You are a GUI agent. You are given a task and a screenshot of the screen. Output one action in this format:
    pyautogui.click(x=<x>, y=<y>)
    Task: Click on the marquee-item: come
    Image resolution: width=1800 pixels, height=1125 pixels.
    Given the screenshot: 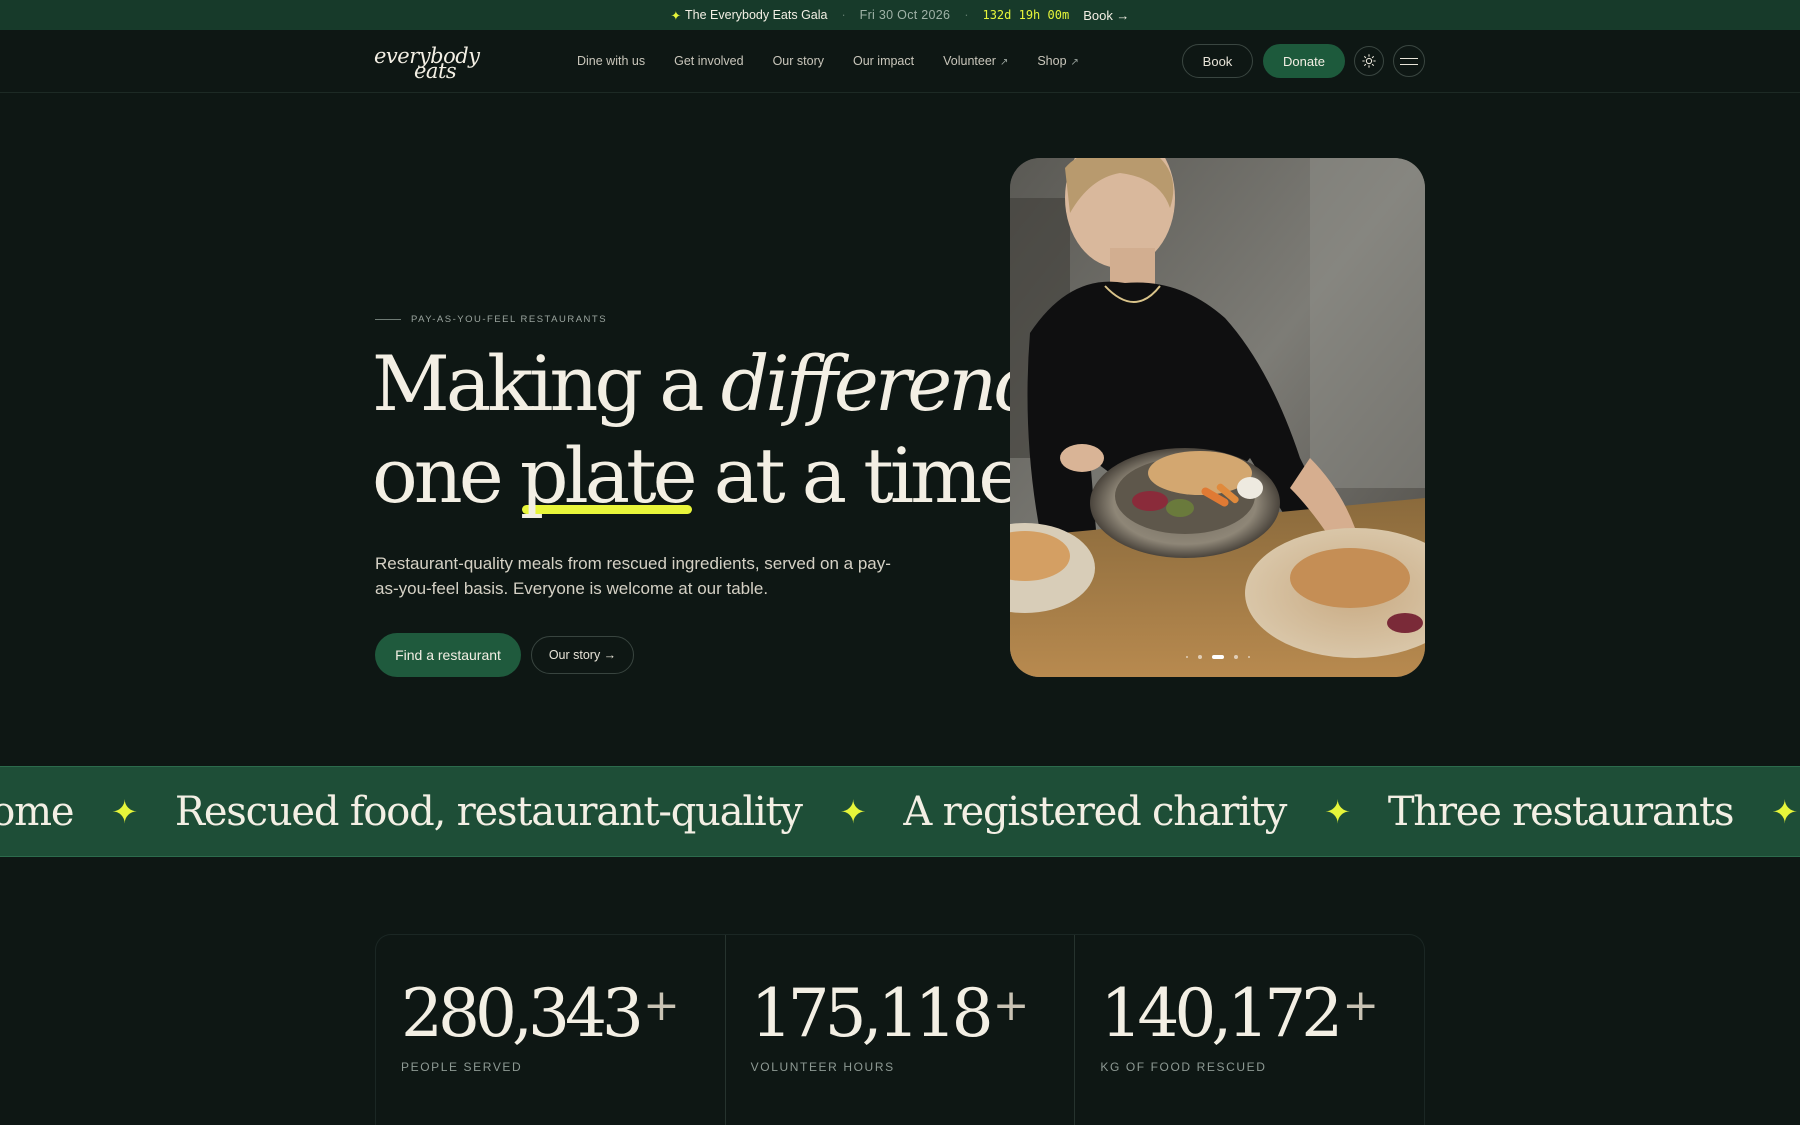 What is the action you would take?
    pyautogui.click(x=37, y=811)
    